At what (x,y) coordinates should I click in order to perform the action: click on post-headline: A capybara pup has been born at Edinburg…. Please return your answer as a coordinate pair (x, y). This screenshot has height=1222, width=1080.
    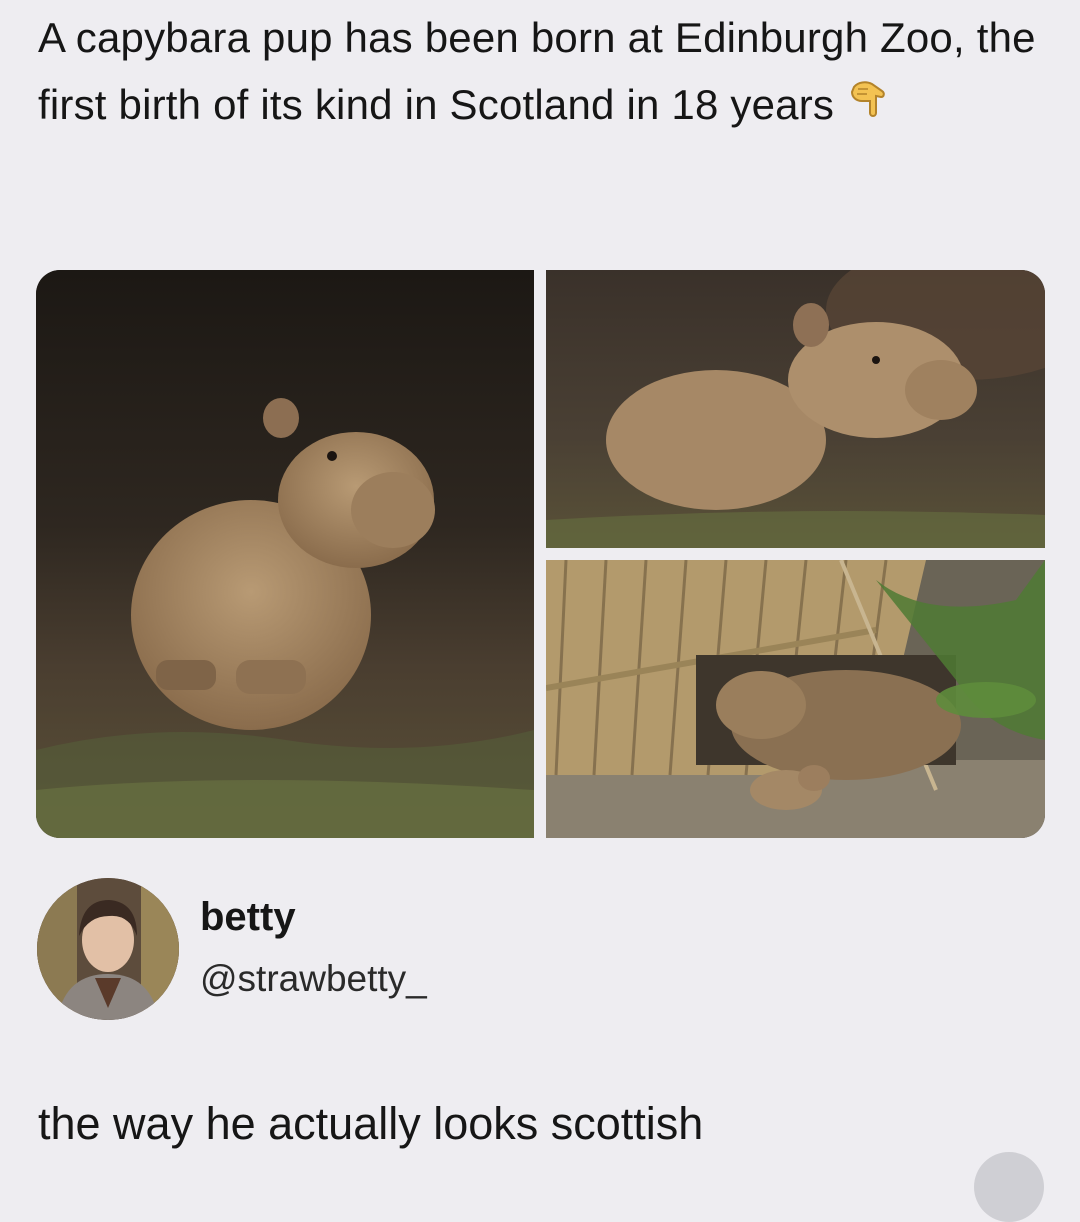
    Looking at the image, I should click on (543, 71).